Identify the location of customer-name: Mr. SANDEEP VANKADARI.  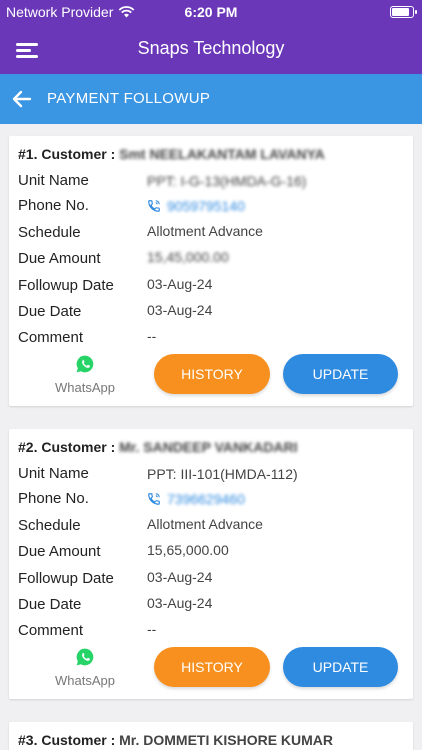
(208, 447).